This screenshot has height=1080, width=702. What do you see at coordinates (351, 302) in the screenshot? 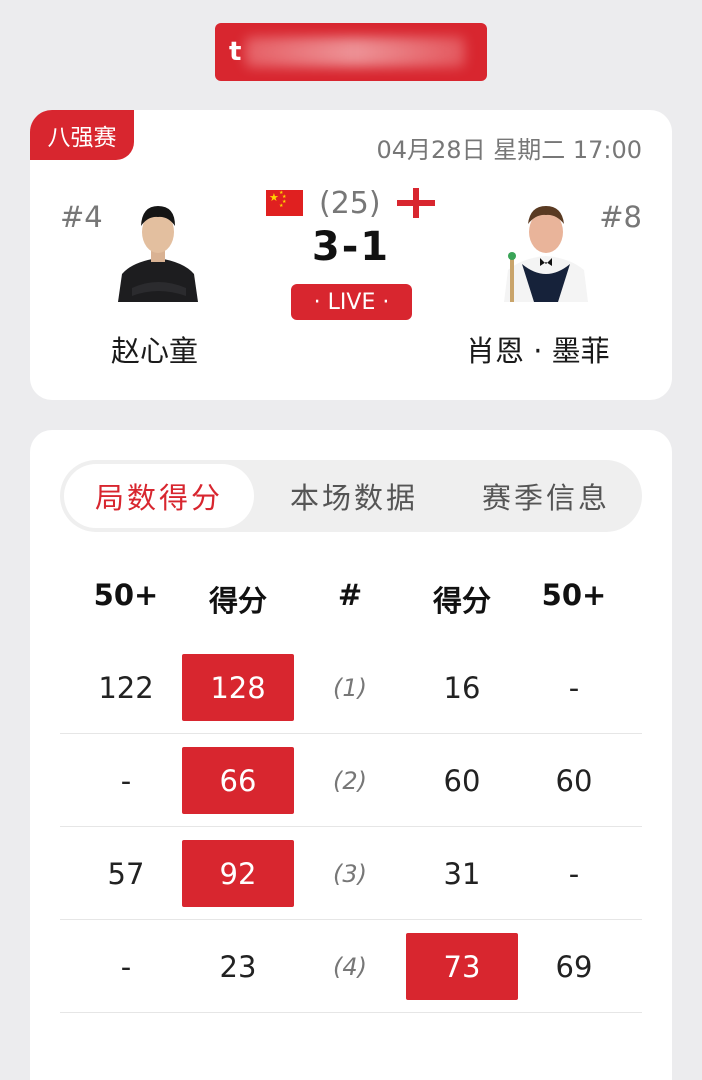
I see `live-badge: · LIVE ·` at bounding box center [351, 302].